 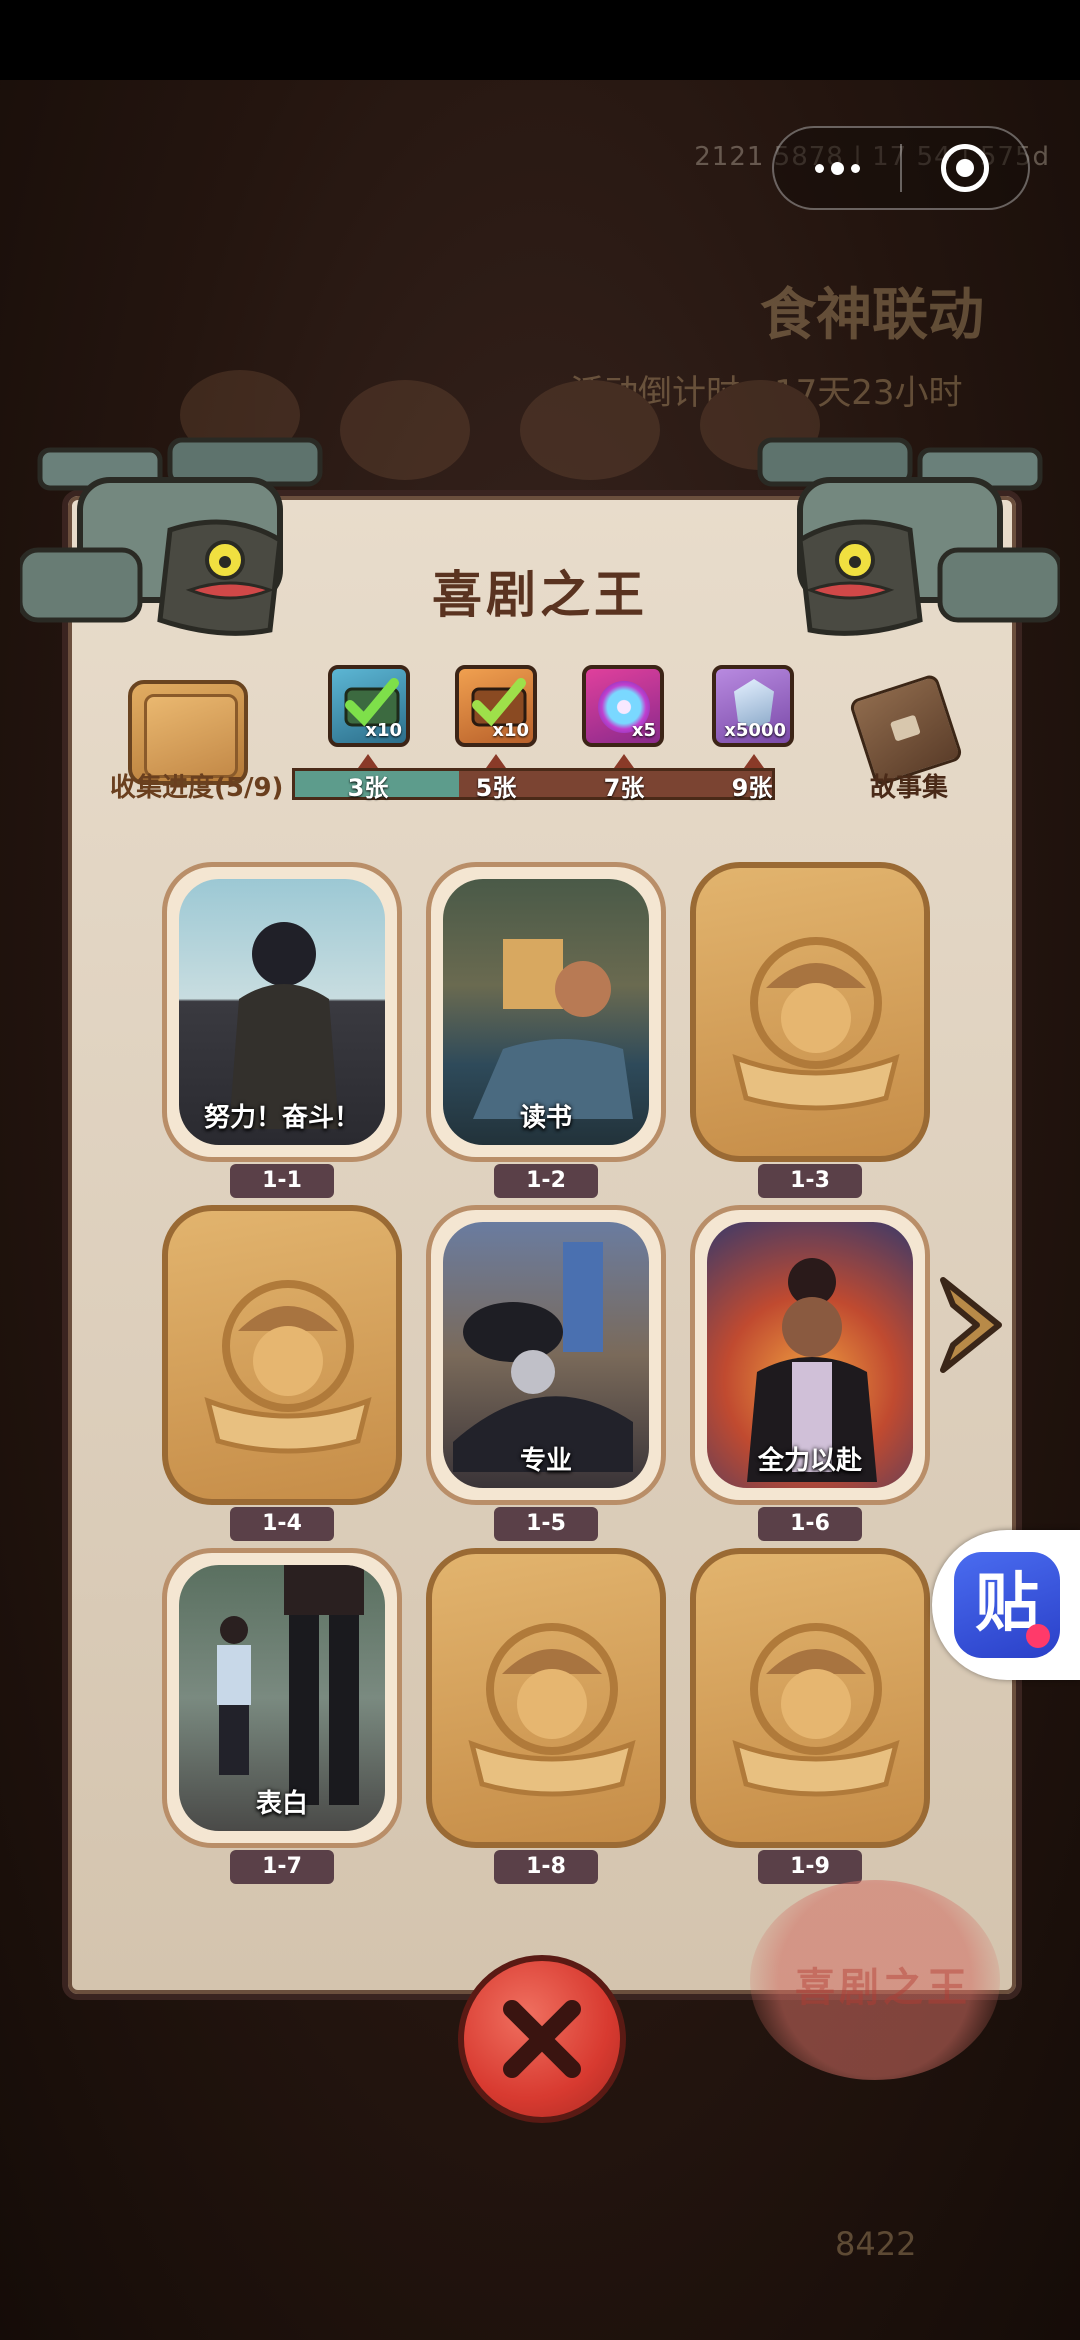 I want to click on card-1-7: 表白 1-7, so click(x=282, y=1716).